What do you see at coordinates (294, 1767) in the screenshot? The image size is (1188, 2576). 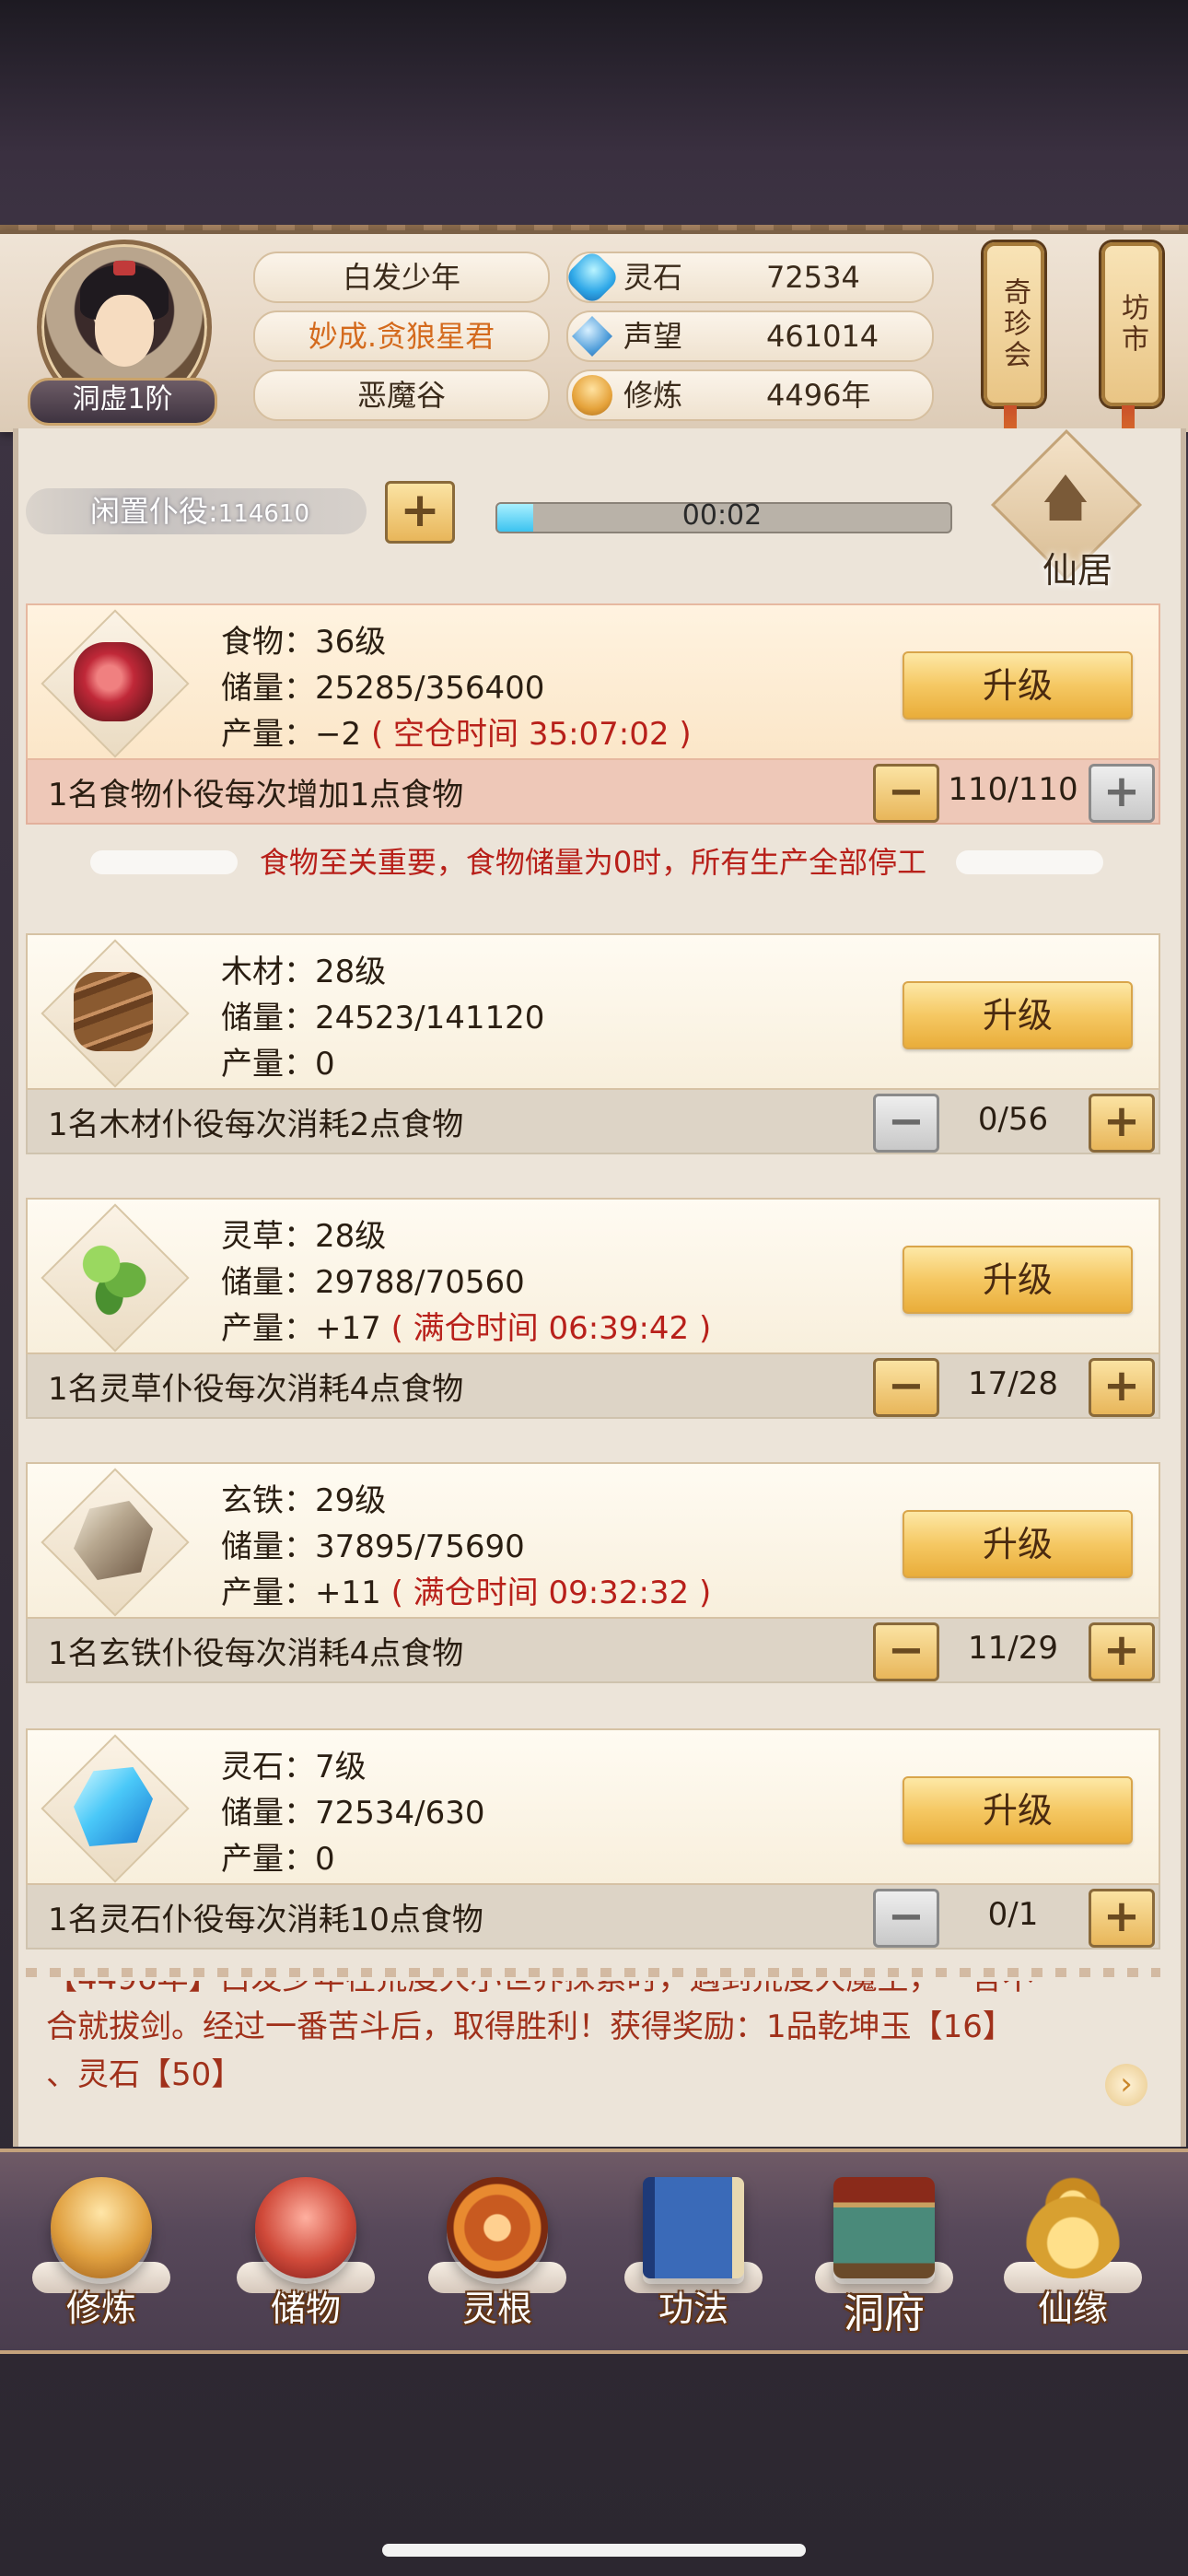 I see `resource-level: 灵石：7级` at bounding box center [294, 1767].